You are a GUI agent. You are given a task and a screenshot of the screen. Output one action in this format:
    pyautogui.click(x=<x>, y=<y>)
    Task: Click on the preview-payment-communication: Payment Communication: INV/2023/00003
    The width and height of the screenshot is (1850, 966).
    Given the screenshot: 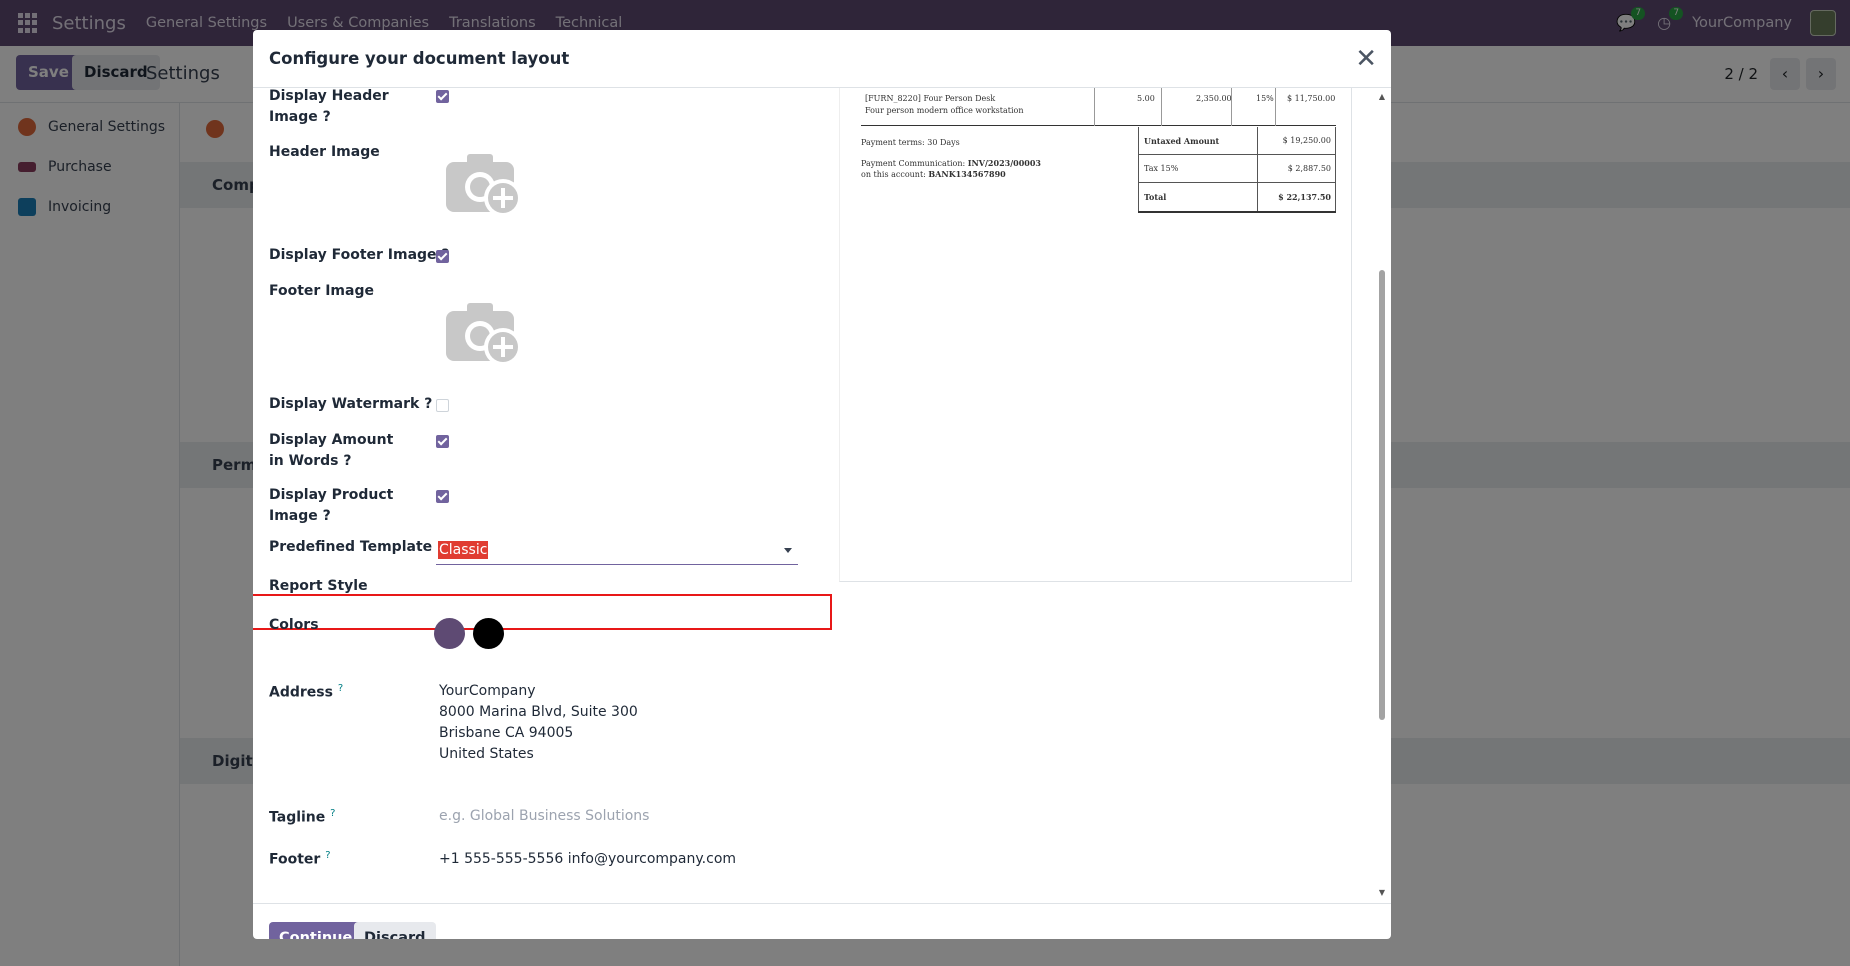 What is the action you would take?
    pyautogui.click(x=951, y=163)
    